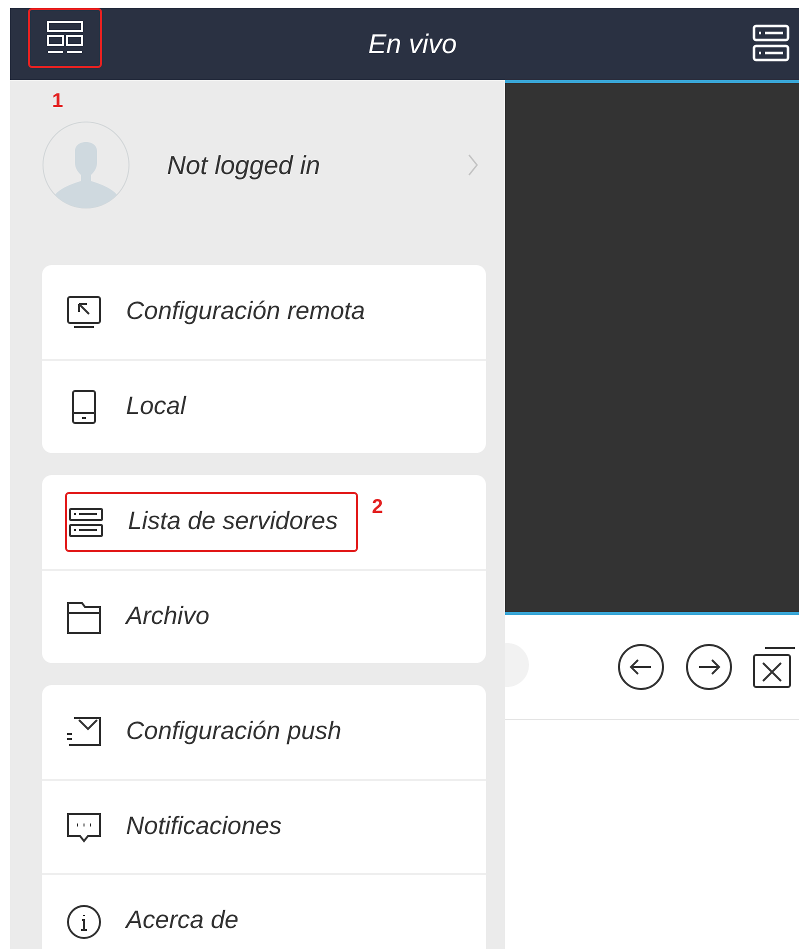 This screenshot has height=949, width=799. What do you see at coordinates (182, 920) in the screenshot?
I see `menu-label: Acerca de` at bounding box center [182, 920].